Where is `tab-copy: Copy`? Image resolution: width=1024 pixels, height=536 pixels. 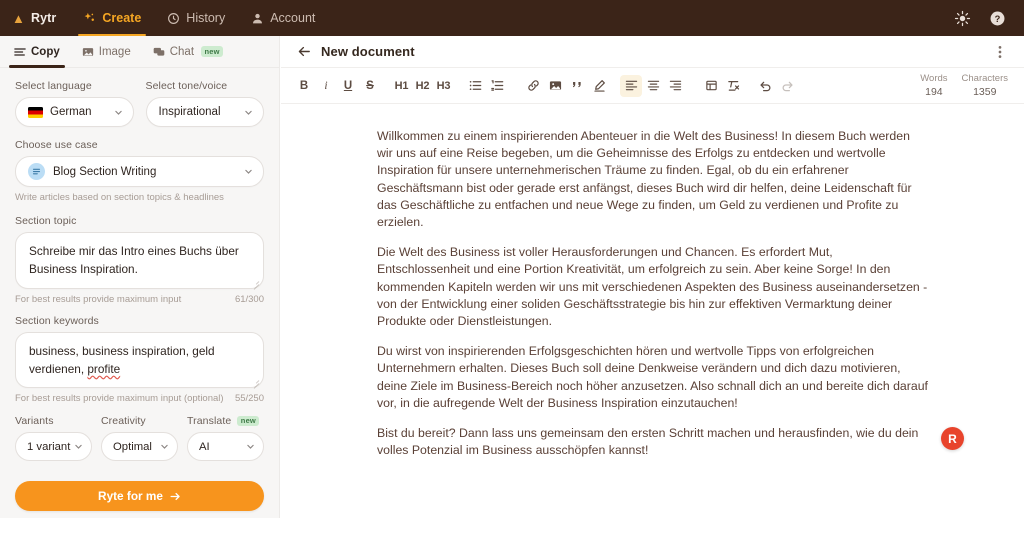
tab-copy: Copy is located at coordinates (37, 52).